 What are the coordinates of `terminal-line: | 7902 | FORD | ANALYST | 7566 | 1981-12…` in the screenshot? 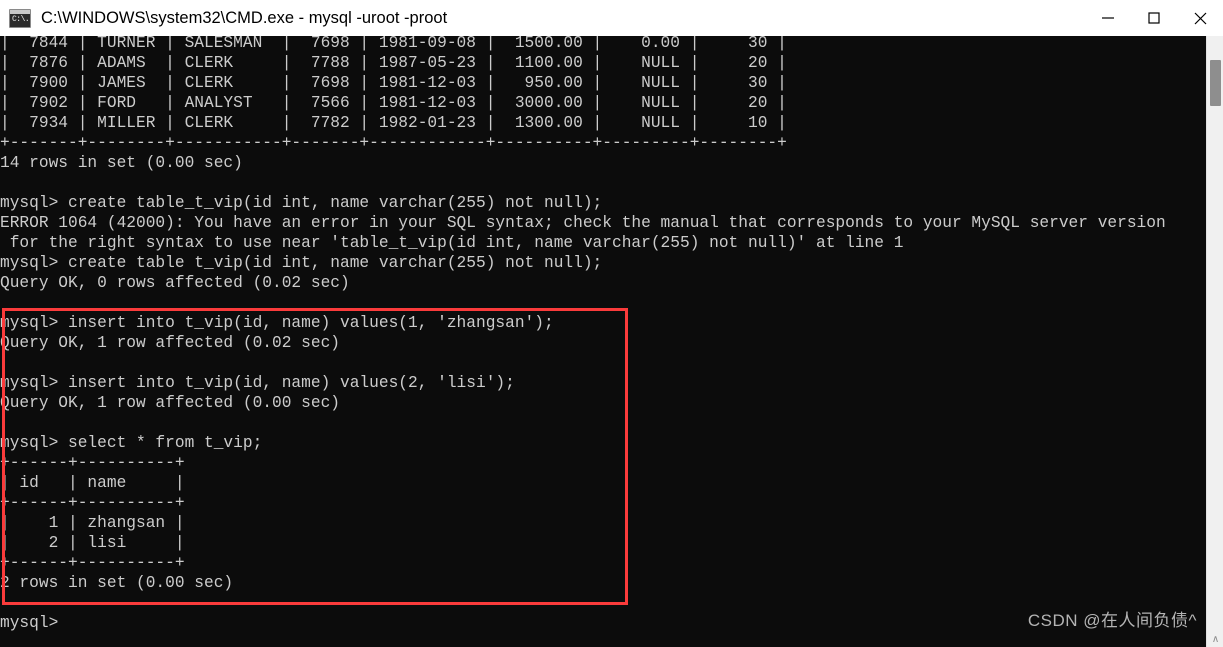 It's located at (393, 103).